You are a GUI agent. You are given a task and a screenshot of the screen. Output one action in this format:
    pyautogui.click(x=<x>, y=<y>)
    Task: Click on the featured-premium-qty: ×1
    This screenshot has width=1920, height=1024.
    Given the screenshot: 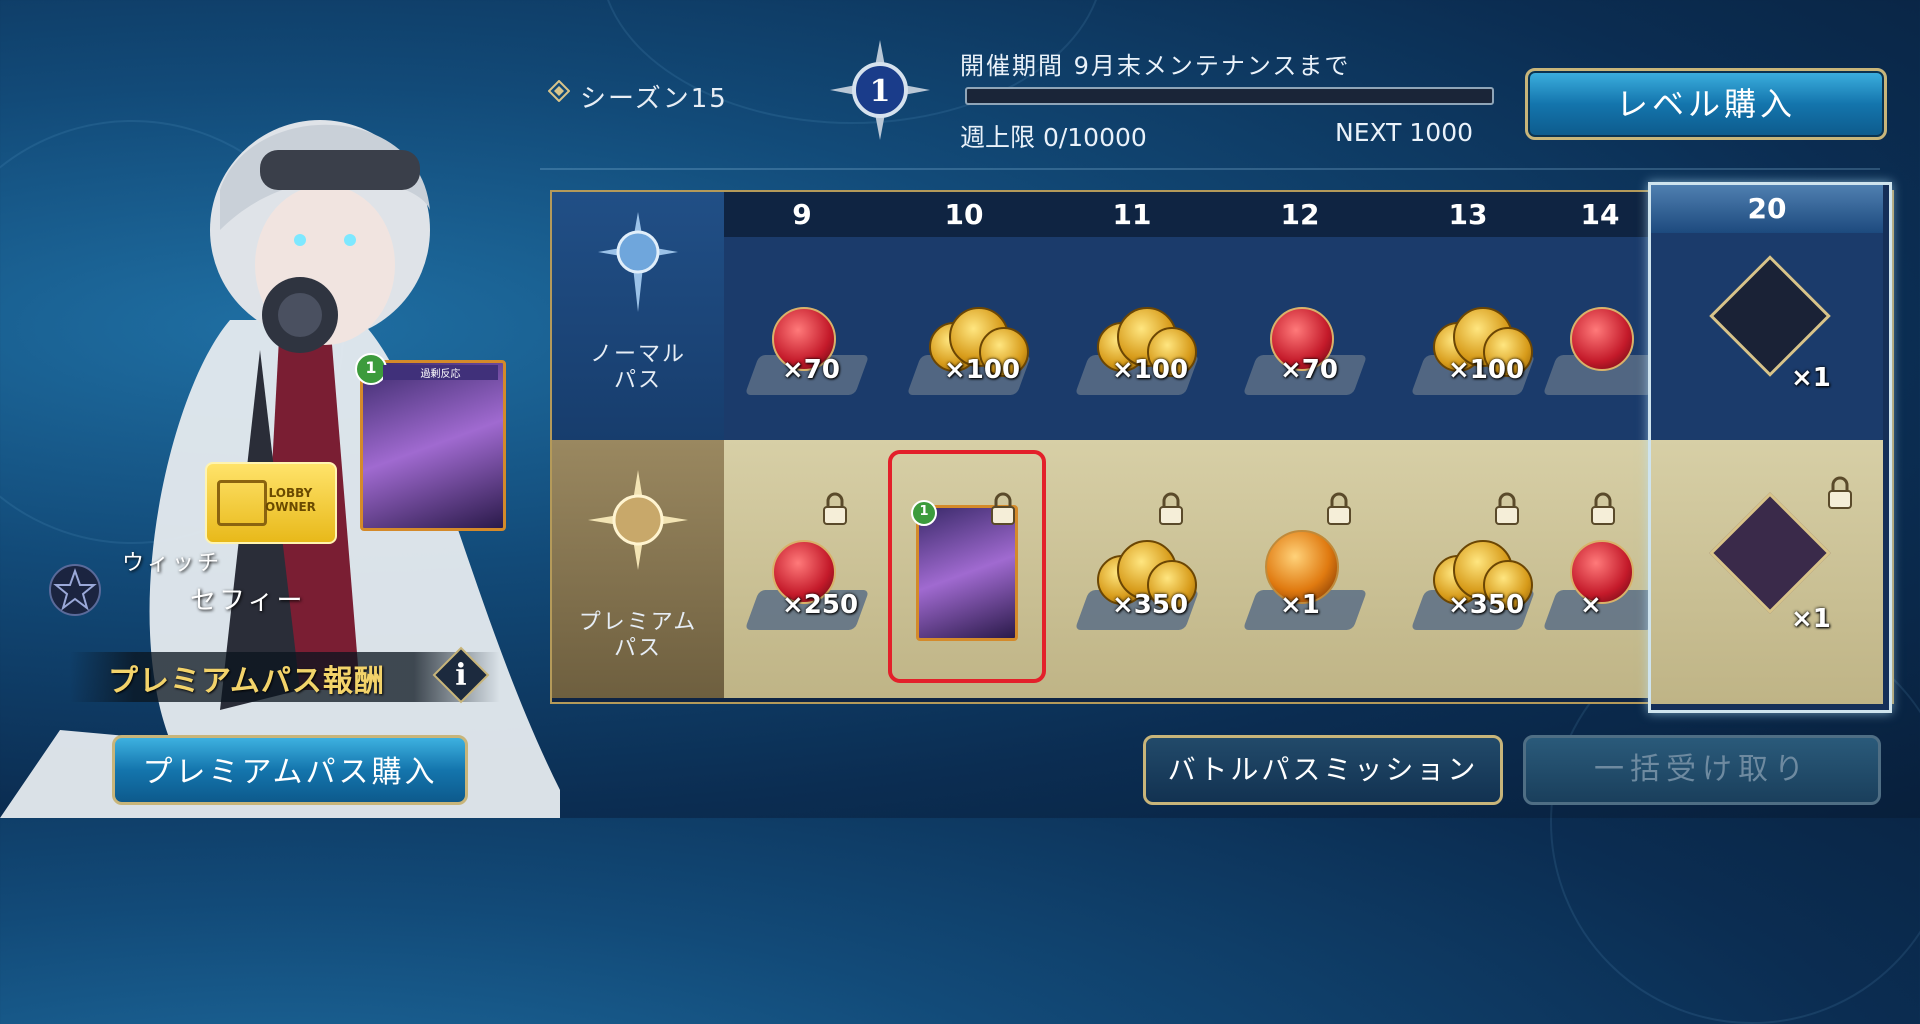 What is the action you would take?
    pyautogui.click(x=1811, y=619)
    